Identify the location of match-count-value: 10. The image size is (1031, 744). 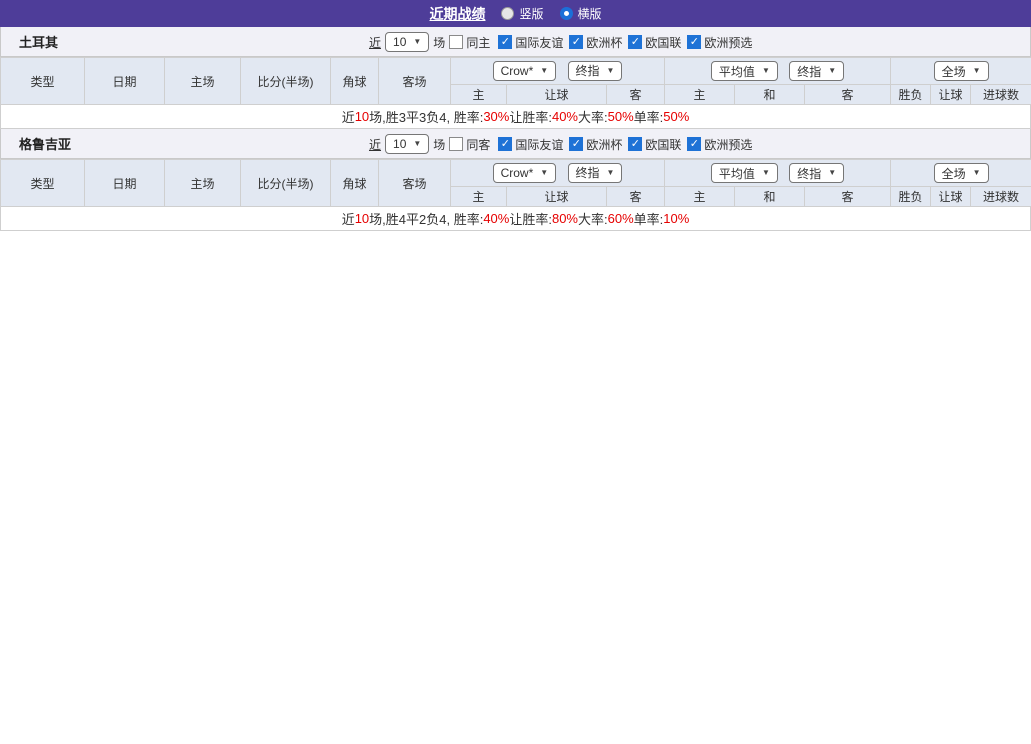
(400, 42).